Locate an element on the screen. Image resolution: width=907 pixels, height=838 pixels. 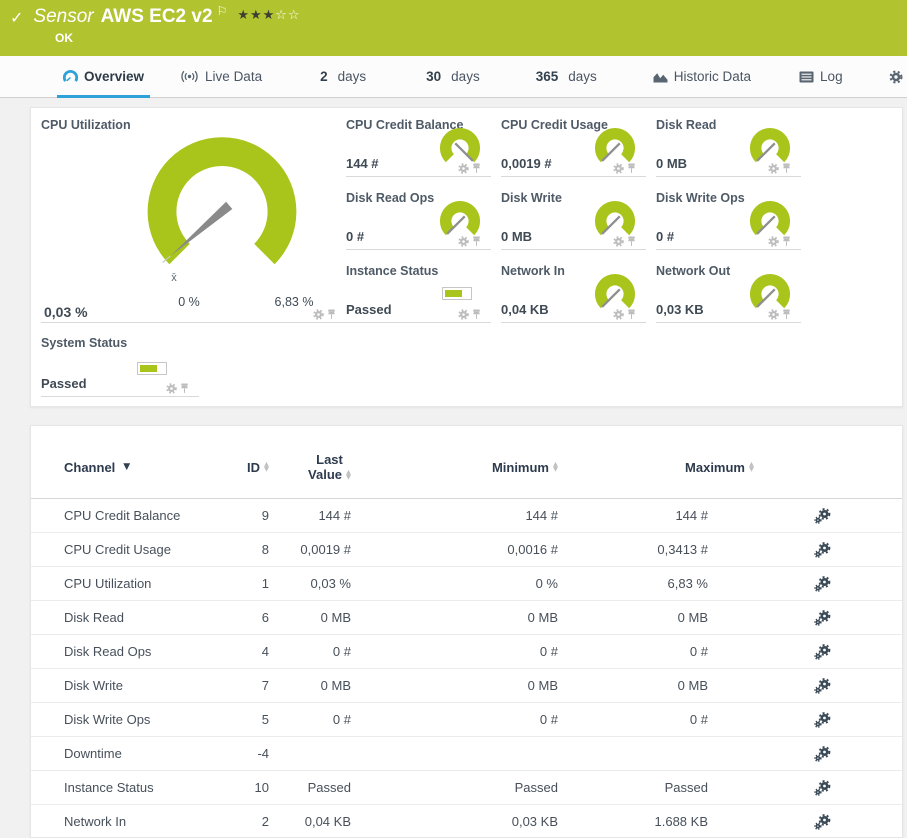
priority-stars: ★★★☆☆ is located at coordinates (268, 15).